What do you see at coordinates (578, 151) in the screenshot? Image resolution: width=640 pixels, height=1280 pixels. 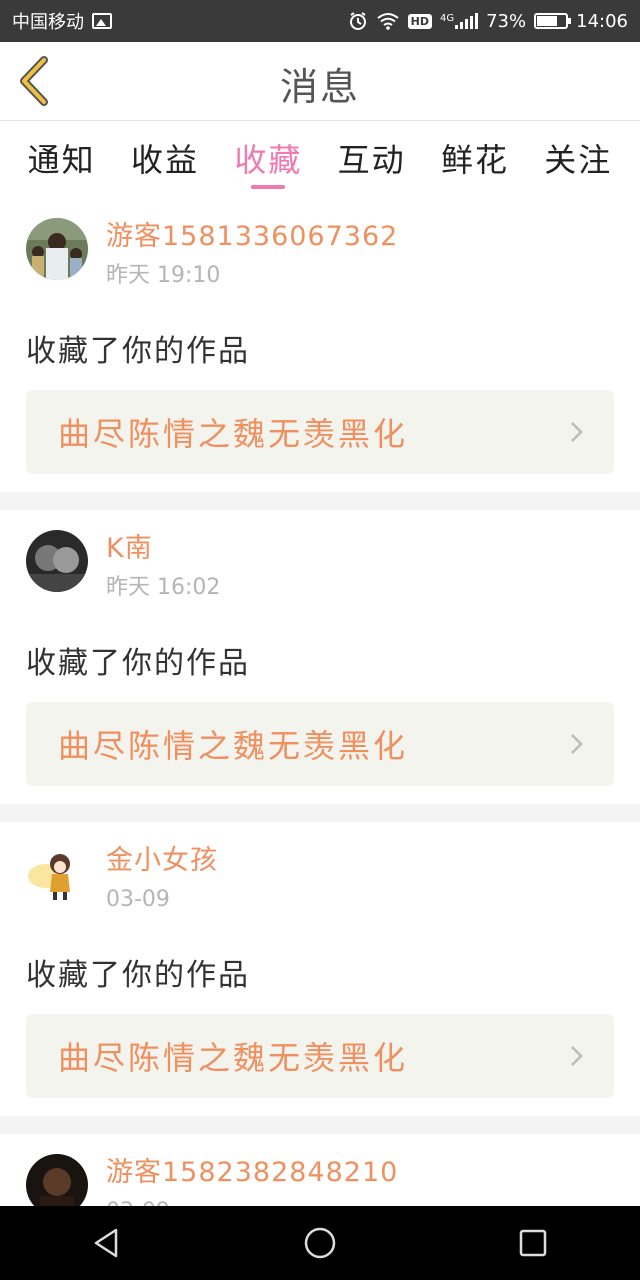 I see `tab-follows: 关注` at bounding box center [578, 151].